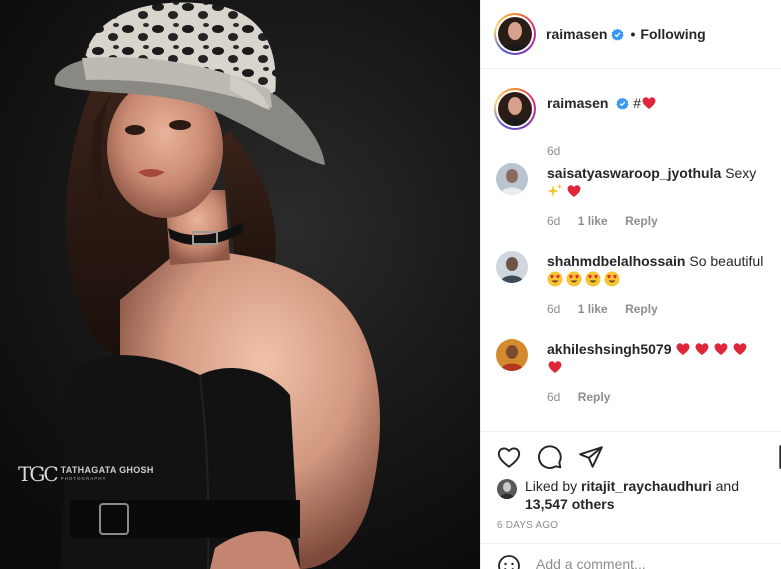  What do you see at coordinates (741, 173) in the screenshot?
I see `comment-text: Sexy` at bounding box center [741, 173].